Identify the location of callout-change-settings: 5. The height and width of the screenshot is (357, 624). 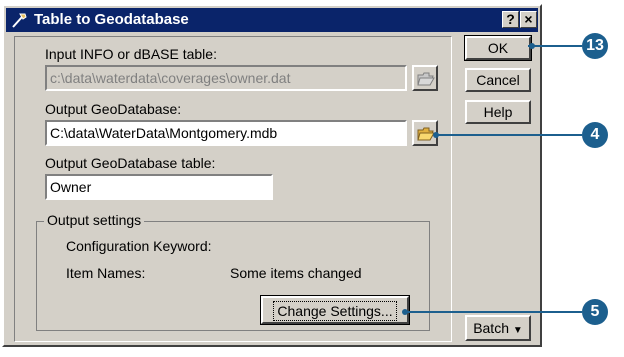
(595, 312).